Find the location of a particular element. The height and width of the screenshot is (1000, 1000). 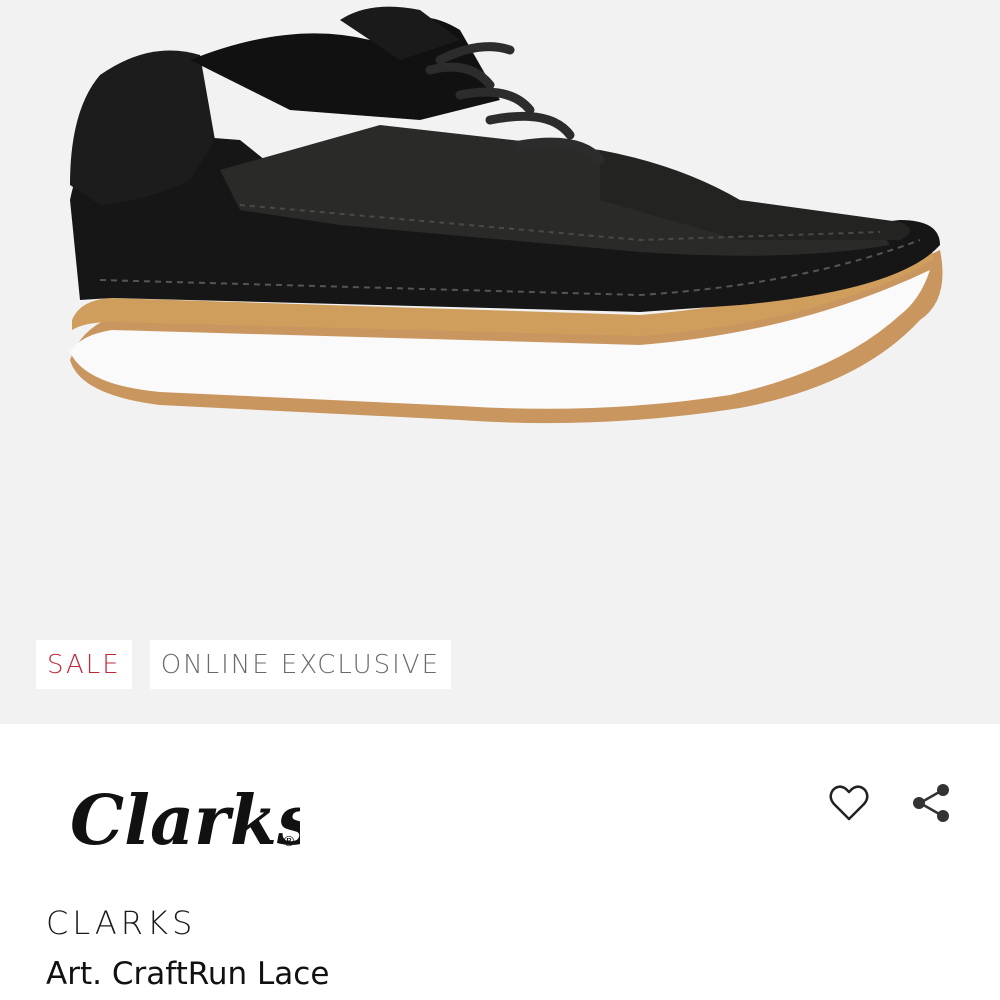

badge-row: SALE ONLINE EXCLUSIVE is located at coordinates (244, 664).